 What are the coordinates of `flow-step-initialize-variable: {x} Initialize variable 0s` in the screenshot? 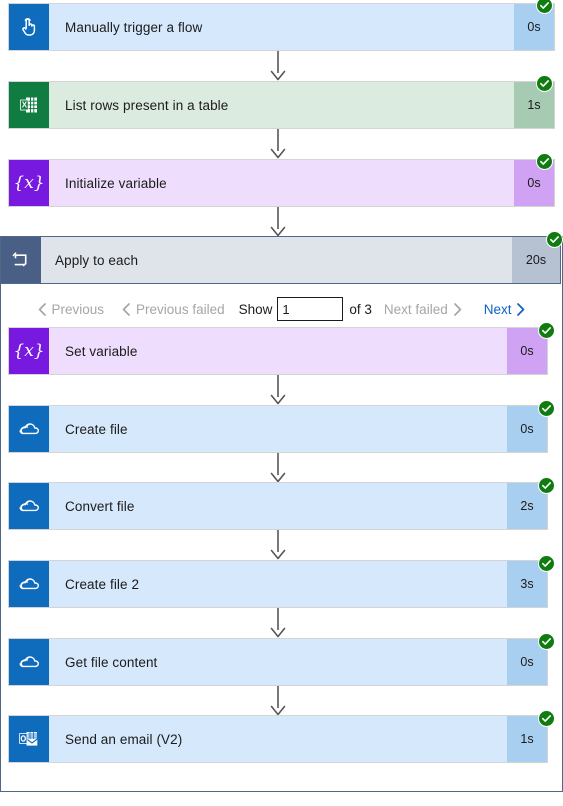 It's located at (281, 183).